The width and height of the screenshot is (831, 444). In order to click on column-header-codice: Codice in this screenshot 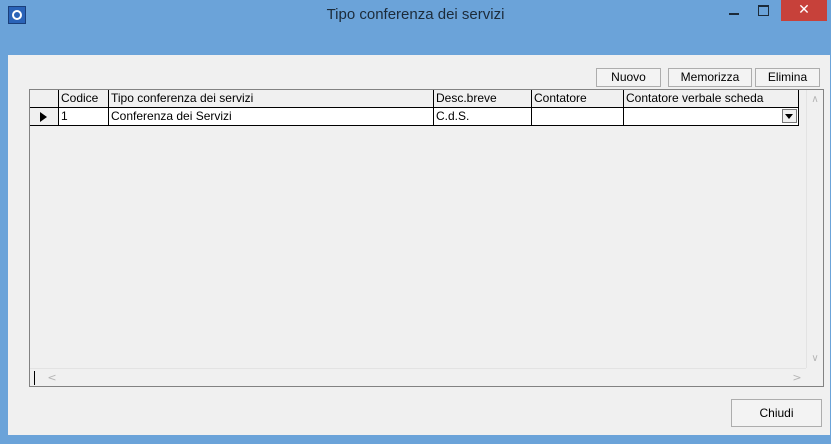, I will do `click(84, 99)`.